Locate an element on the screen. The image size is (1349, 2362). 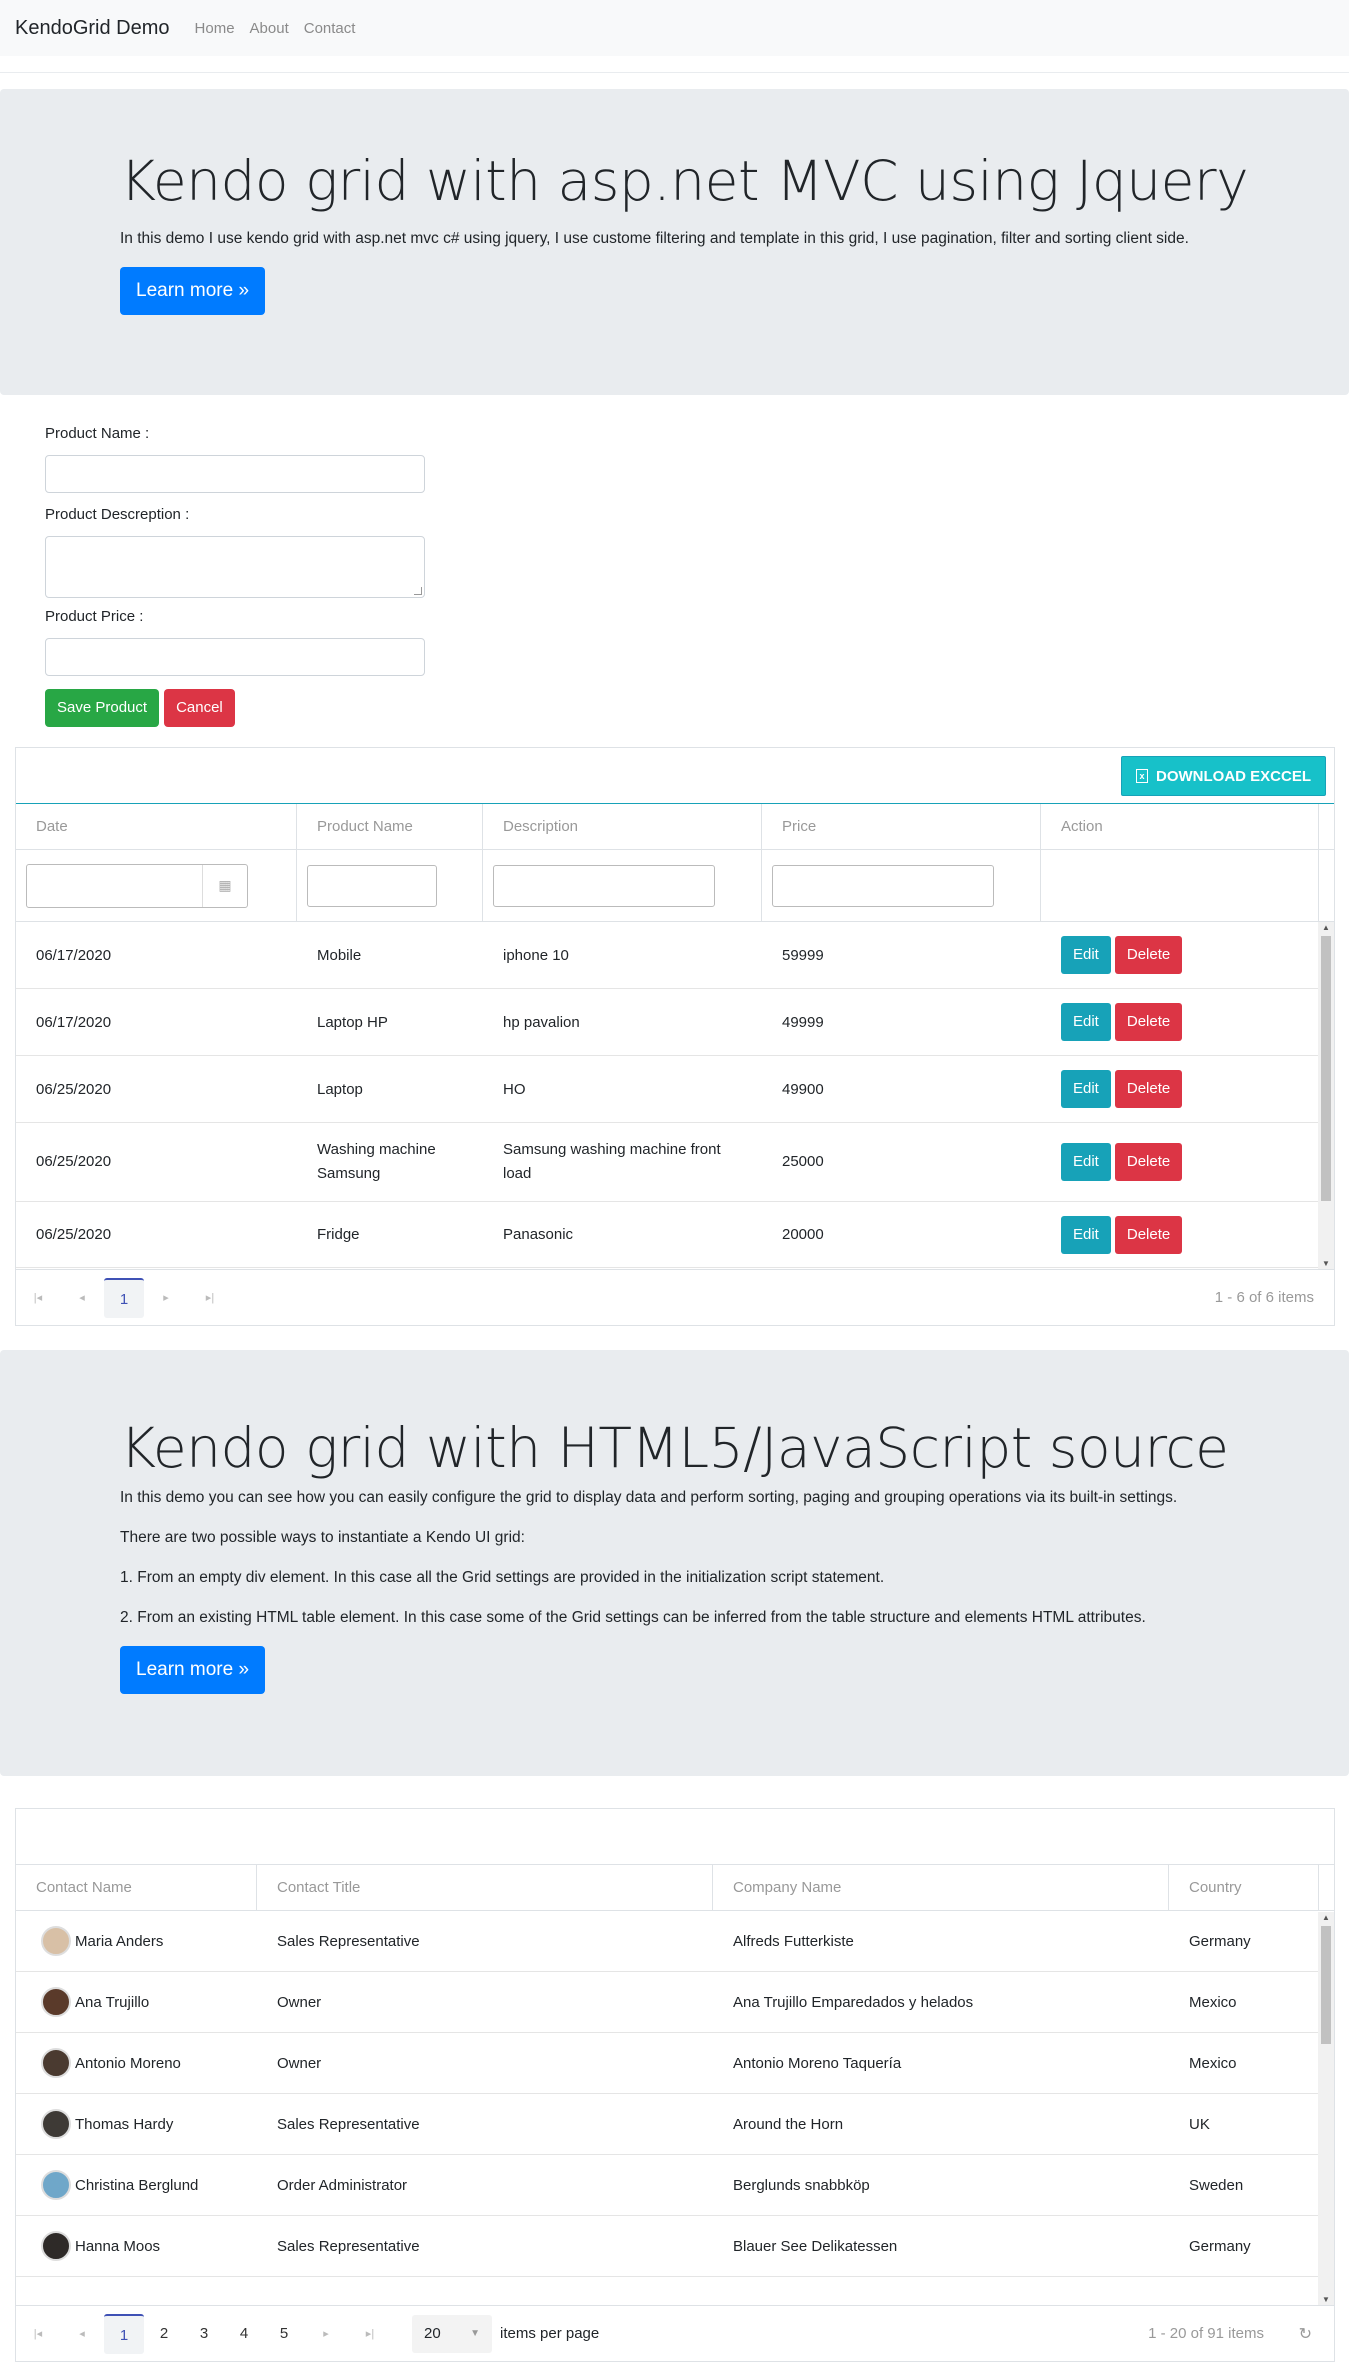
page-size-dropdown: 20 ▼ is located at coordinates (452, 2333).